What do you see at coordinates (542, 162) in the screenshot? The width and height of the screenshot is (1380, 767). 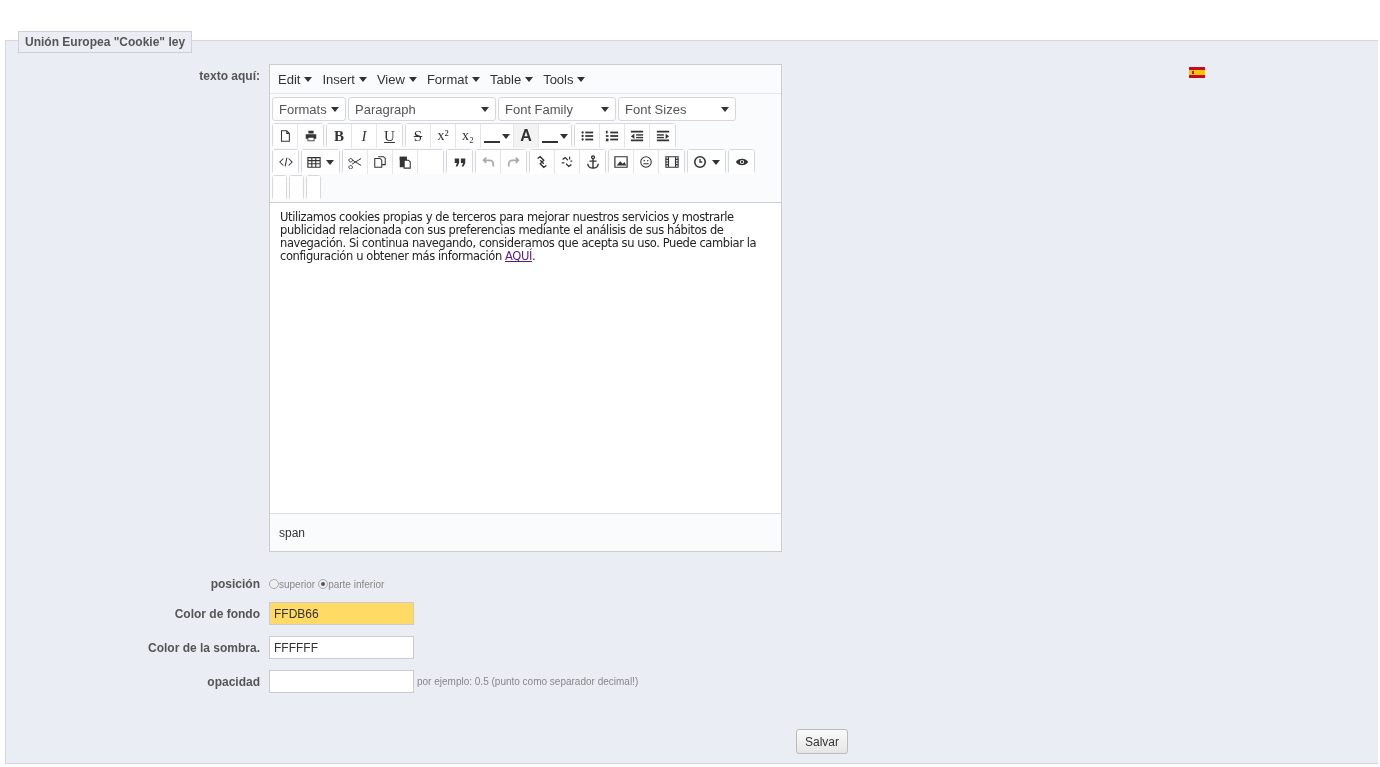 I see `link-button` at bounding box center [542, 162].